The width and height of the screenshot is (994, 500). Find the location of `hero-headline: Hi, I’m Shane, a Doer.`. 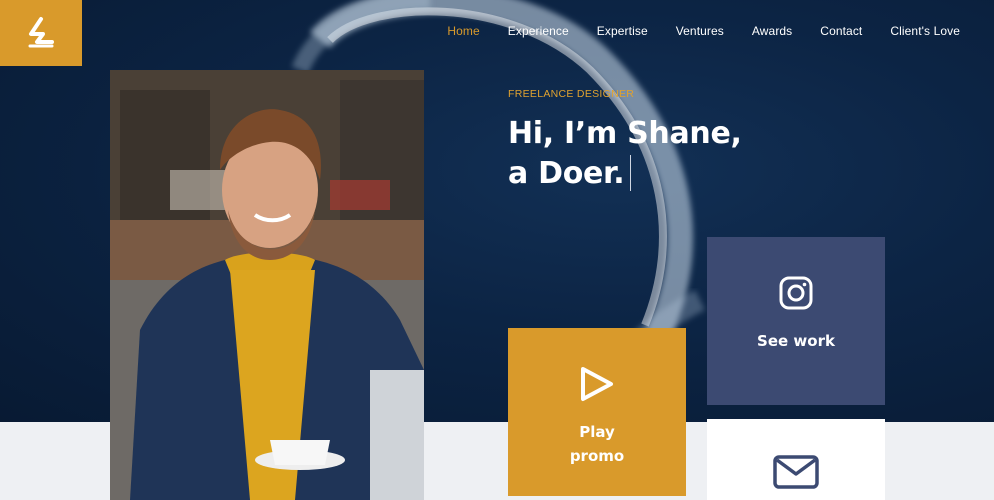

hero-headline: Hi, I’m Shane, a Doer. is located at coordinates (625, 154).